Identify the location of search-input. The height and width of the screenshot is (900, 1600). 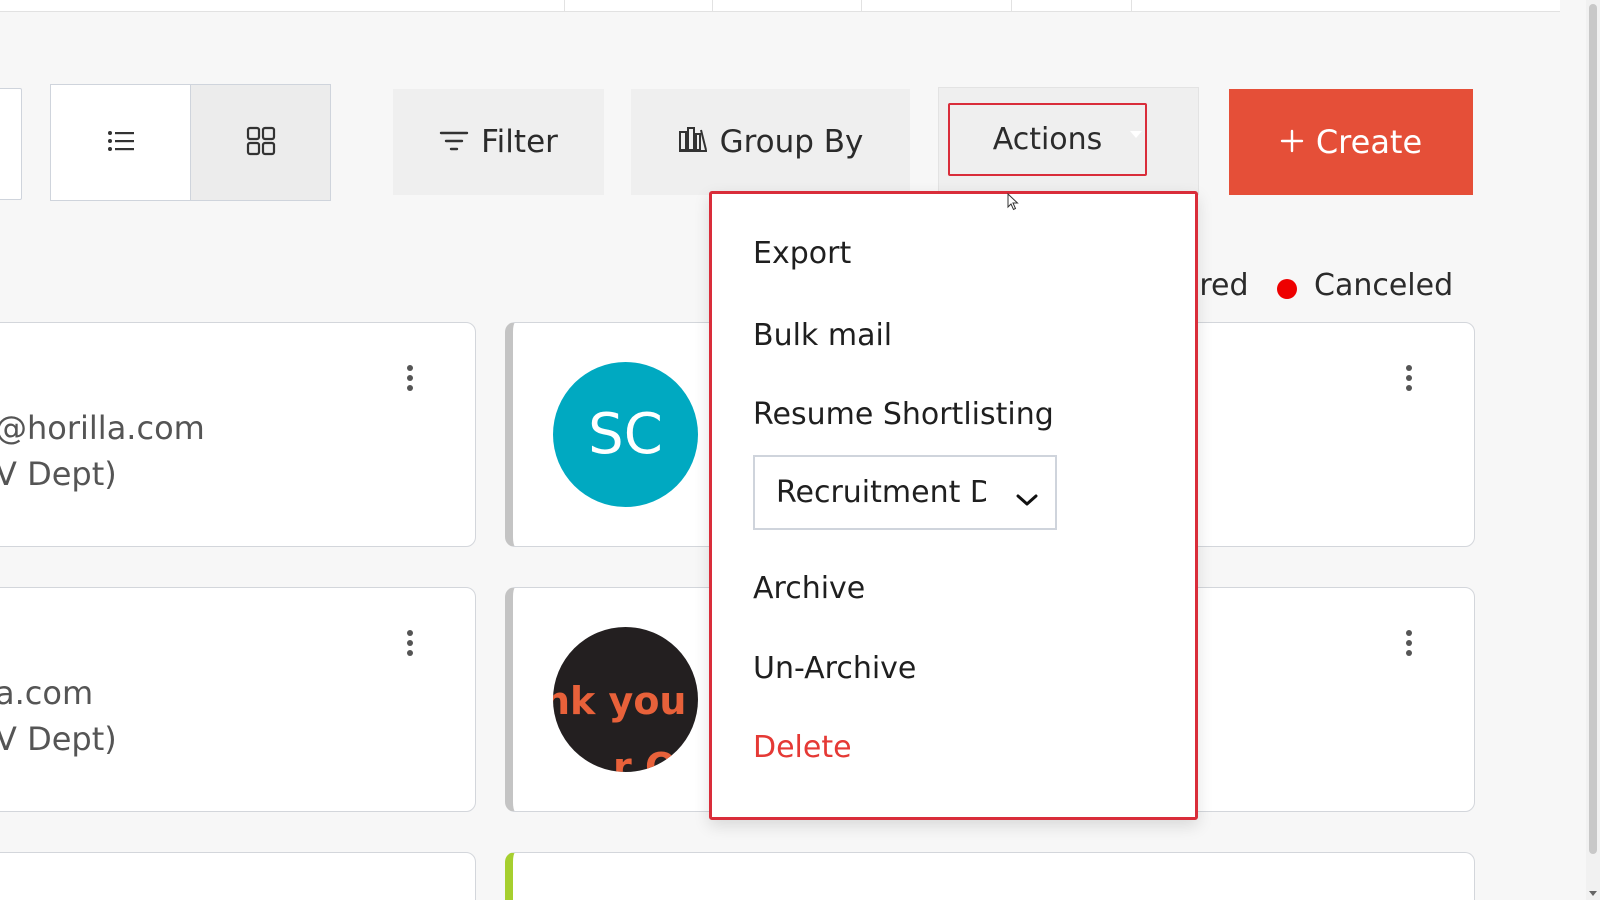
(11, 144).